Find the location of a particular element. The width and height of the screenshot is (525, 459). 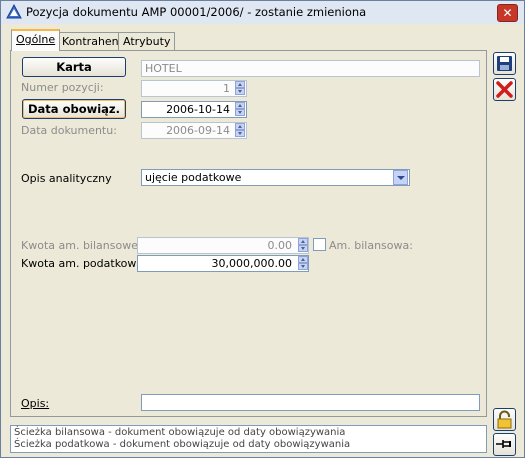

opis-analityczny-select: ujęcie podatkowe is located at coordinates (275, 177).